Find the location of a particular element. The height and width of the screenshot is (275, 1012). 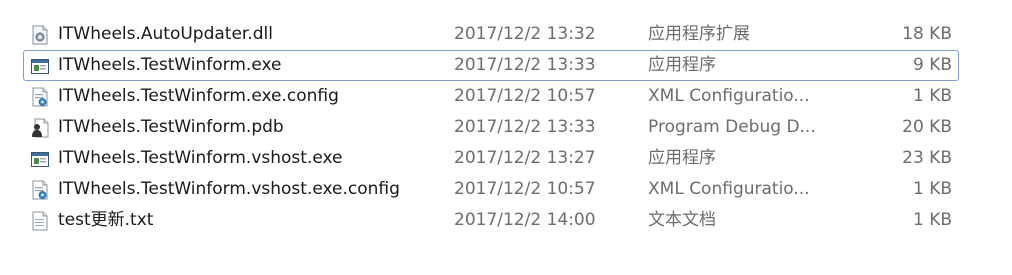

file-name: ITWheels.TestWinform.exe is located at coordinates (170, 65).